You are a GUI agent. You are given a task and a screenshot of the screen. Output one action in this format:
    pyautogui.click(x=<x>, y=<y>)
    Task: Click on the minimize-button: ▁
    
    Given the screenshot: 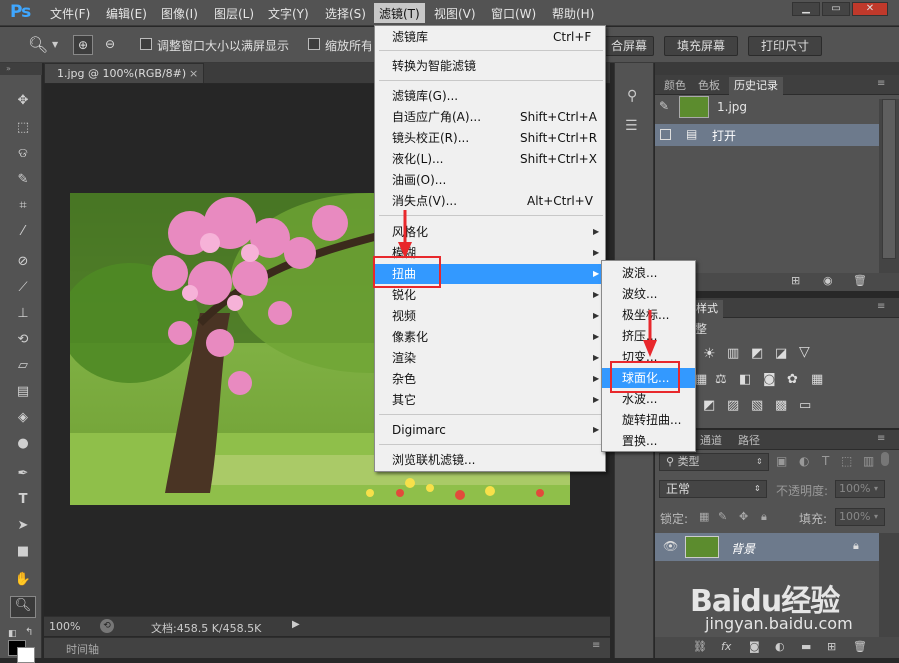 What is the action you would take?
    pyautogui.click(x=806, y=9)
    